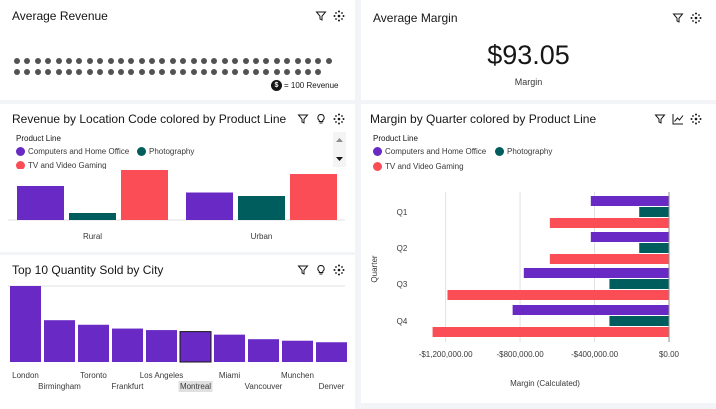  Describe the element at coordinates (297, 375) in the screenshot. I see `x-tick-label: Munchen` at that location.